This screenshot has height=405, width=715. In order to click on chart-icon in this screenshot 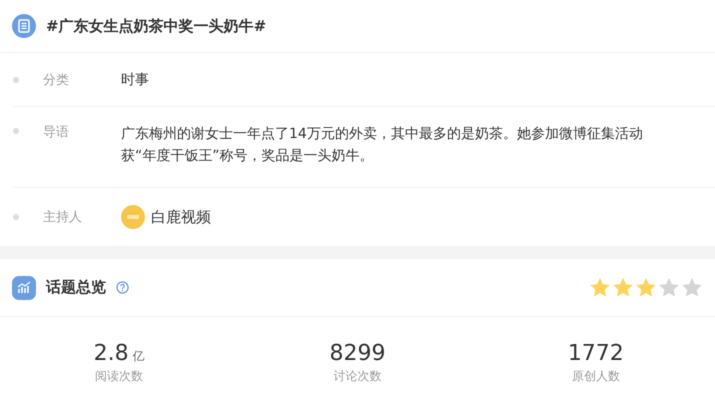, I will do `click(24, 288)`.